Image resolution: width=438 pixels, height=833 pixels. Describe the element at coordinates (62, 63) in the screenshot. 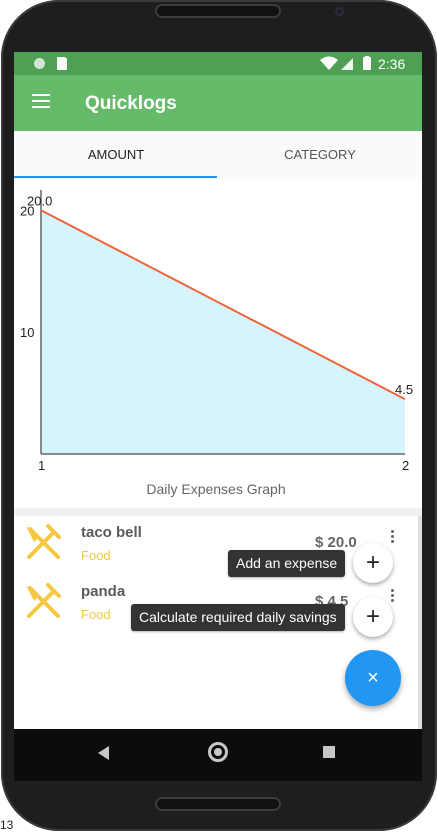

I see `sd-card-icon` at that location.